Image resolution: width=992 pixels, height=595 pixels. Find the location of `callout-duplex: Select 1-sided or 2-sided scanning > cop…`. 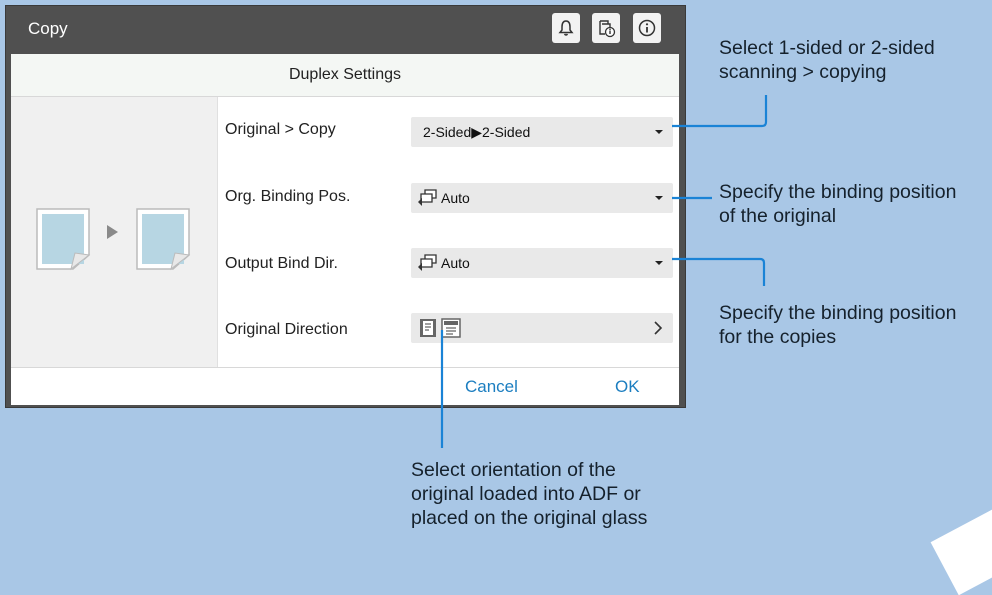

callout-duplex: Select 1-sided or 2-sided scanning > cop… is located at coordinates (827, 60).